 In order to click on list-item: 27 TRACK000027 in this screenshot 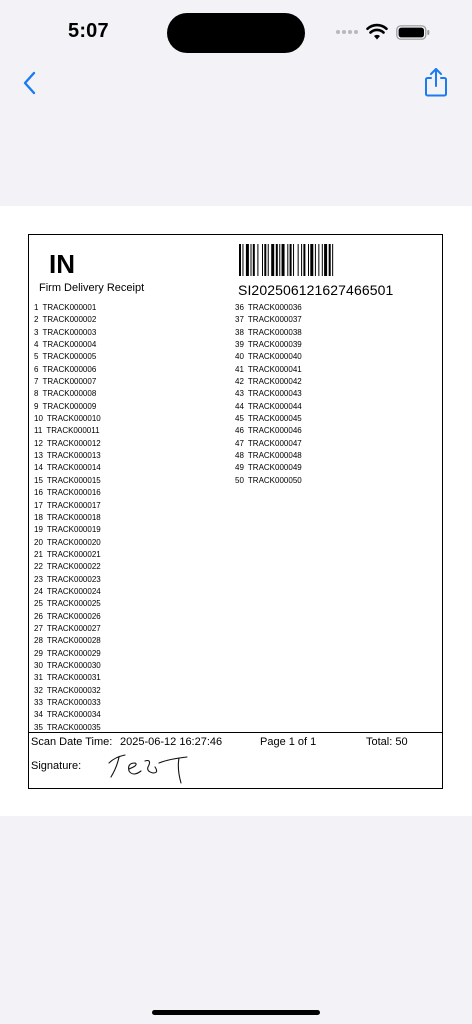, I will do `click(67, 629)`.